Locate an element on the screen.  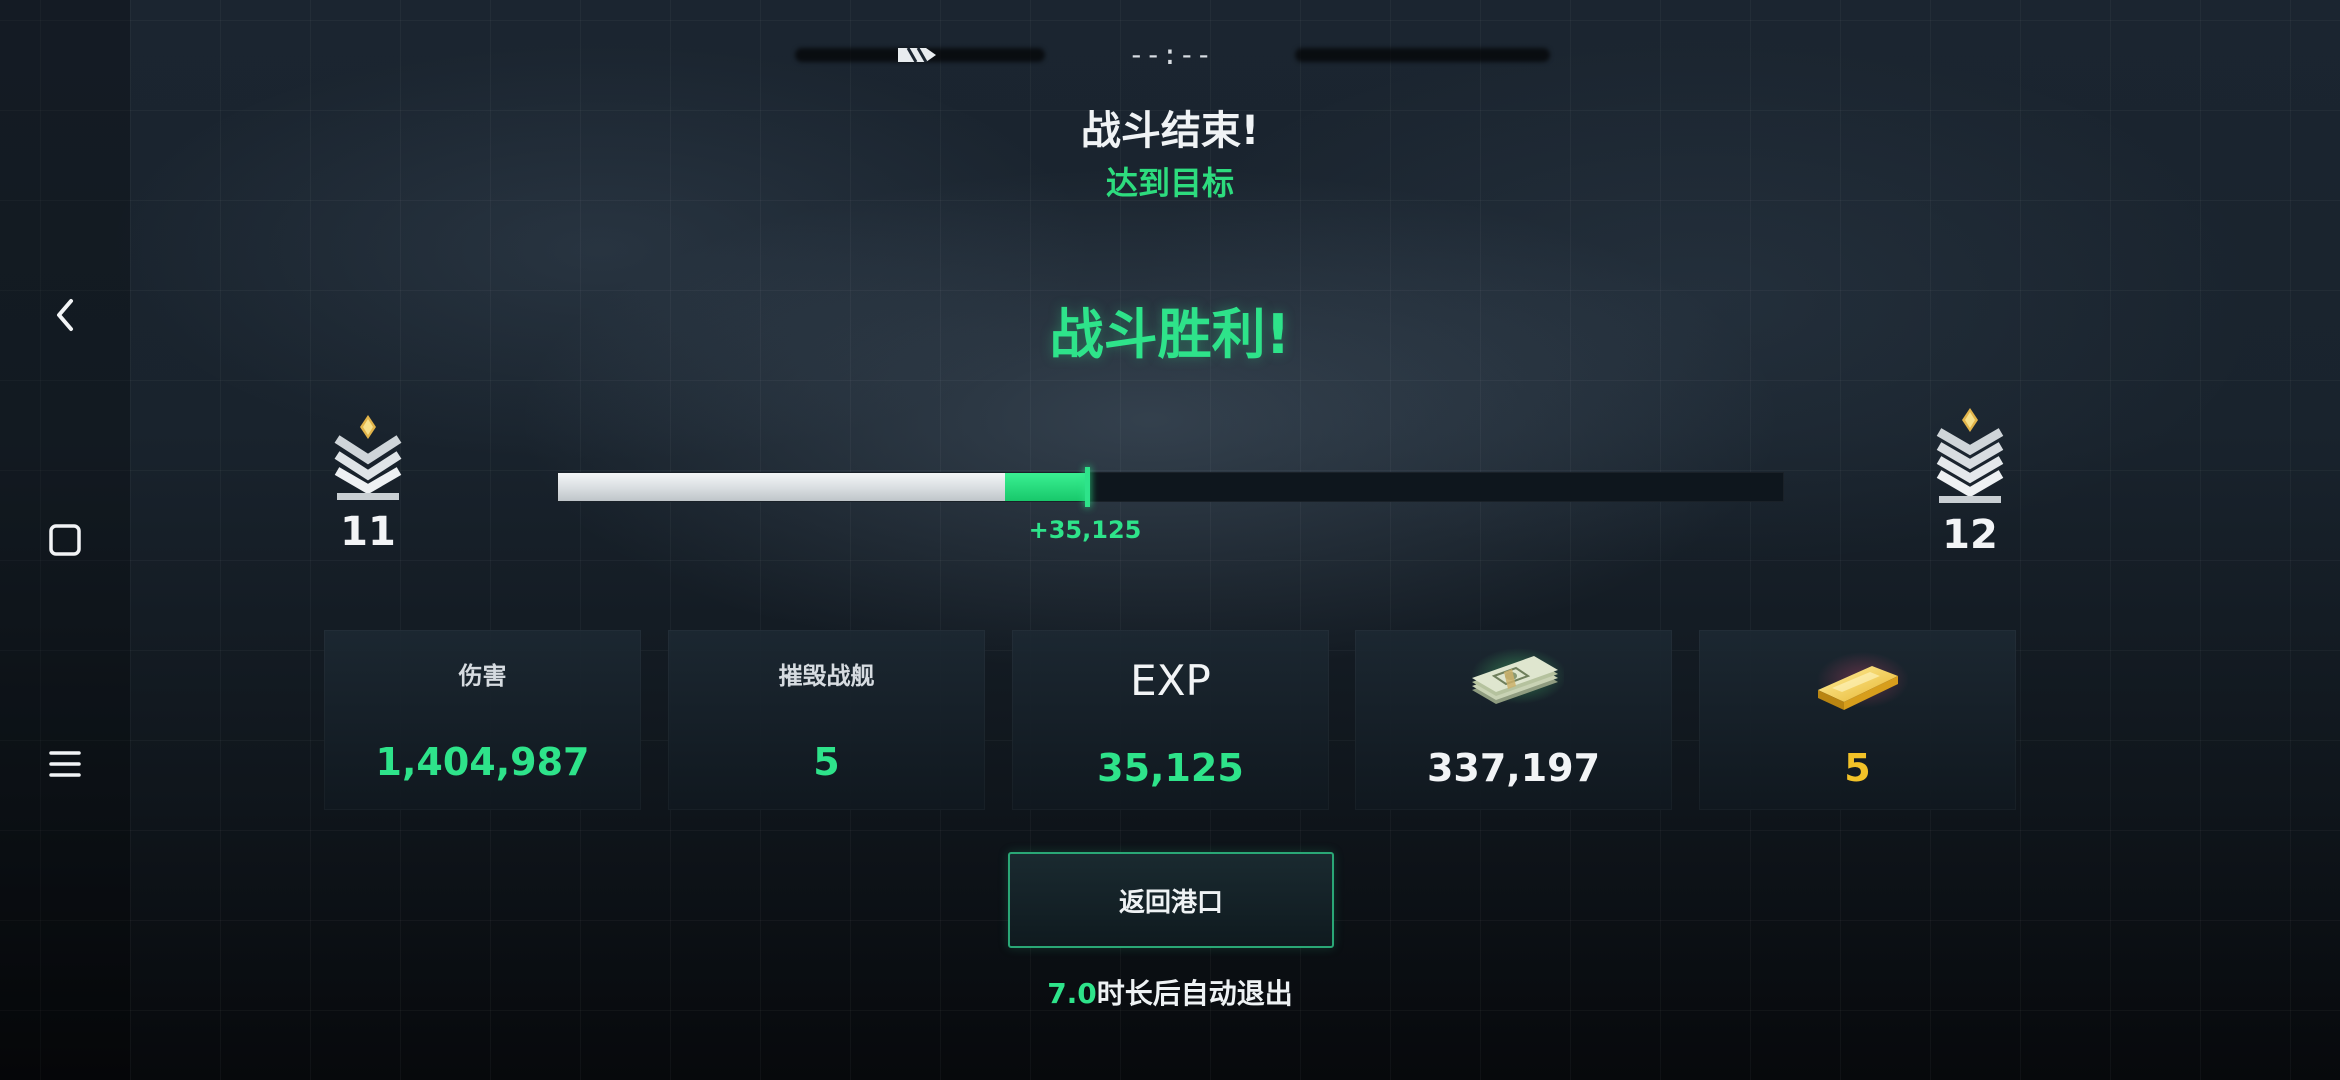
current-rank: 11 is located at coordinates (368, 485).